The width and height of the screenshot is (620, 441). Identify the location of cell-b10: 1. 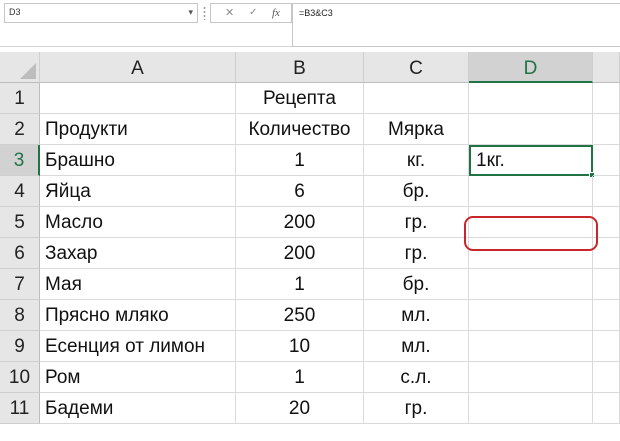
(300, 377).